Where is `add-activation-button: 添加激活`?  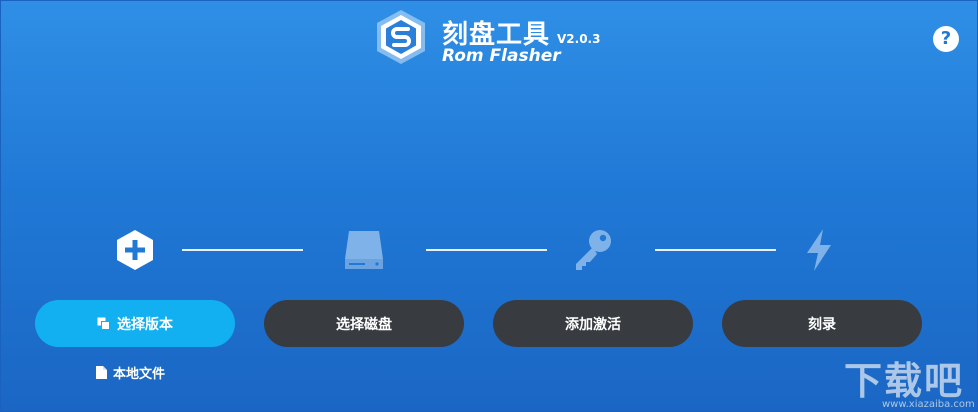
add-activation-button: 添加激活 is located at coordinates (593, 323).